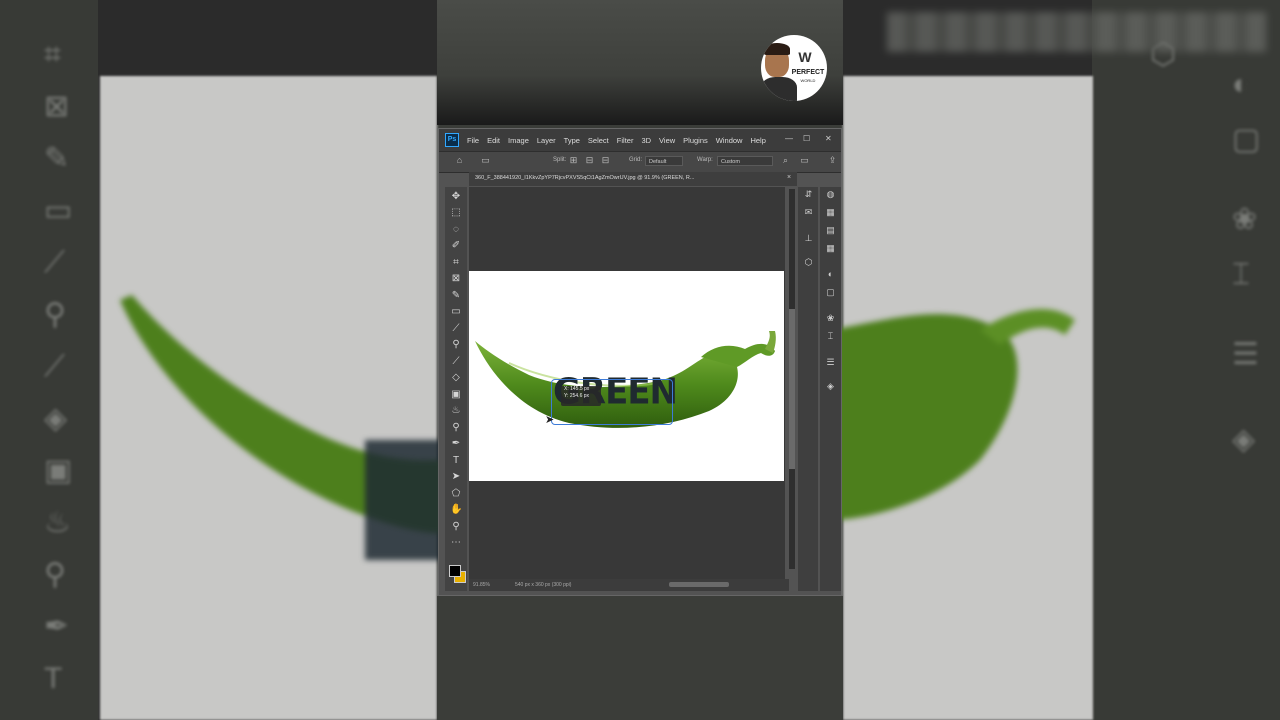  What do you see at coordinates (789, 177) in the screenshot?
I see `close-tab-icon: ×` at bounding box center [789, 177].